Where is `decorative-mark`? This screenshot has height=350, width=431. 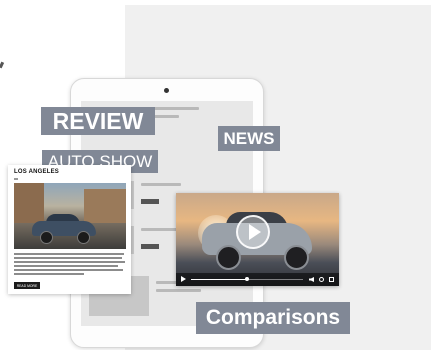 decorative-mark is located at coordinates (2, 65).